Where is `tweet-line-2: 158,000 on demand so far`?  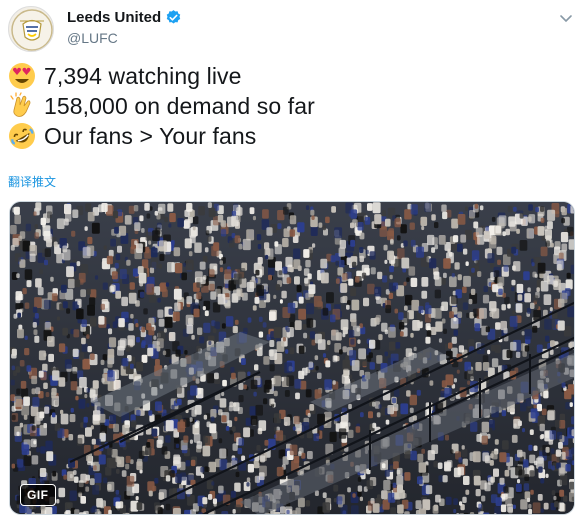
tweet-line-2: 158,000 on demand so far is located at coordinates (293, 106).